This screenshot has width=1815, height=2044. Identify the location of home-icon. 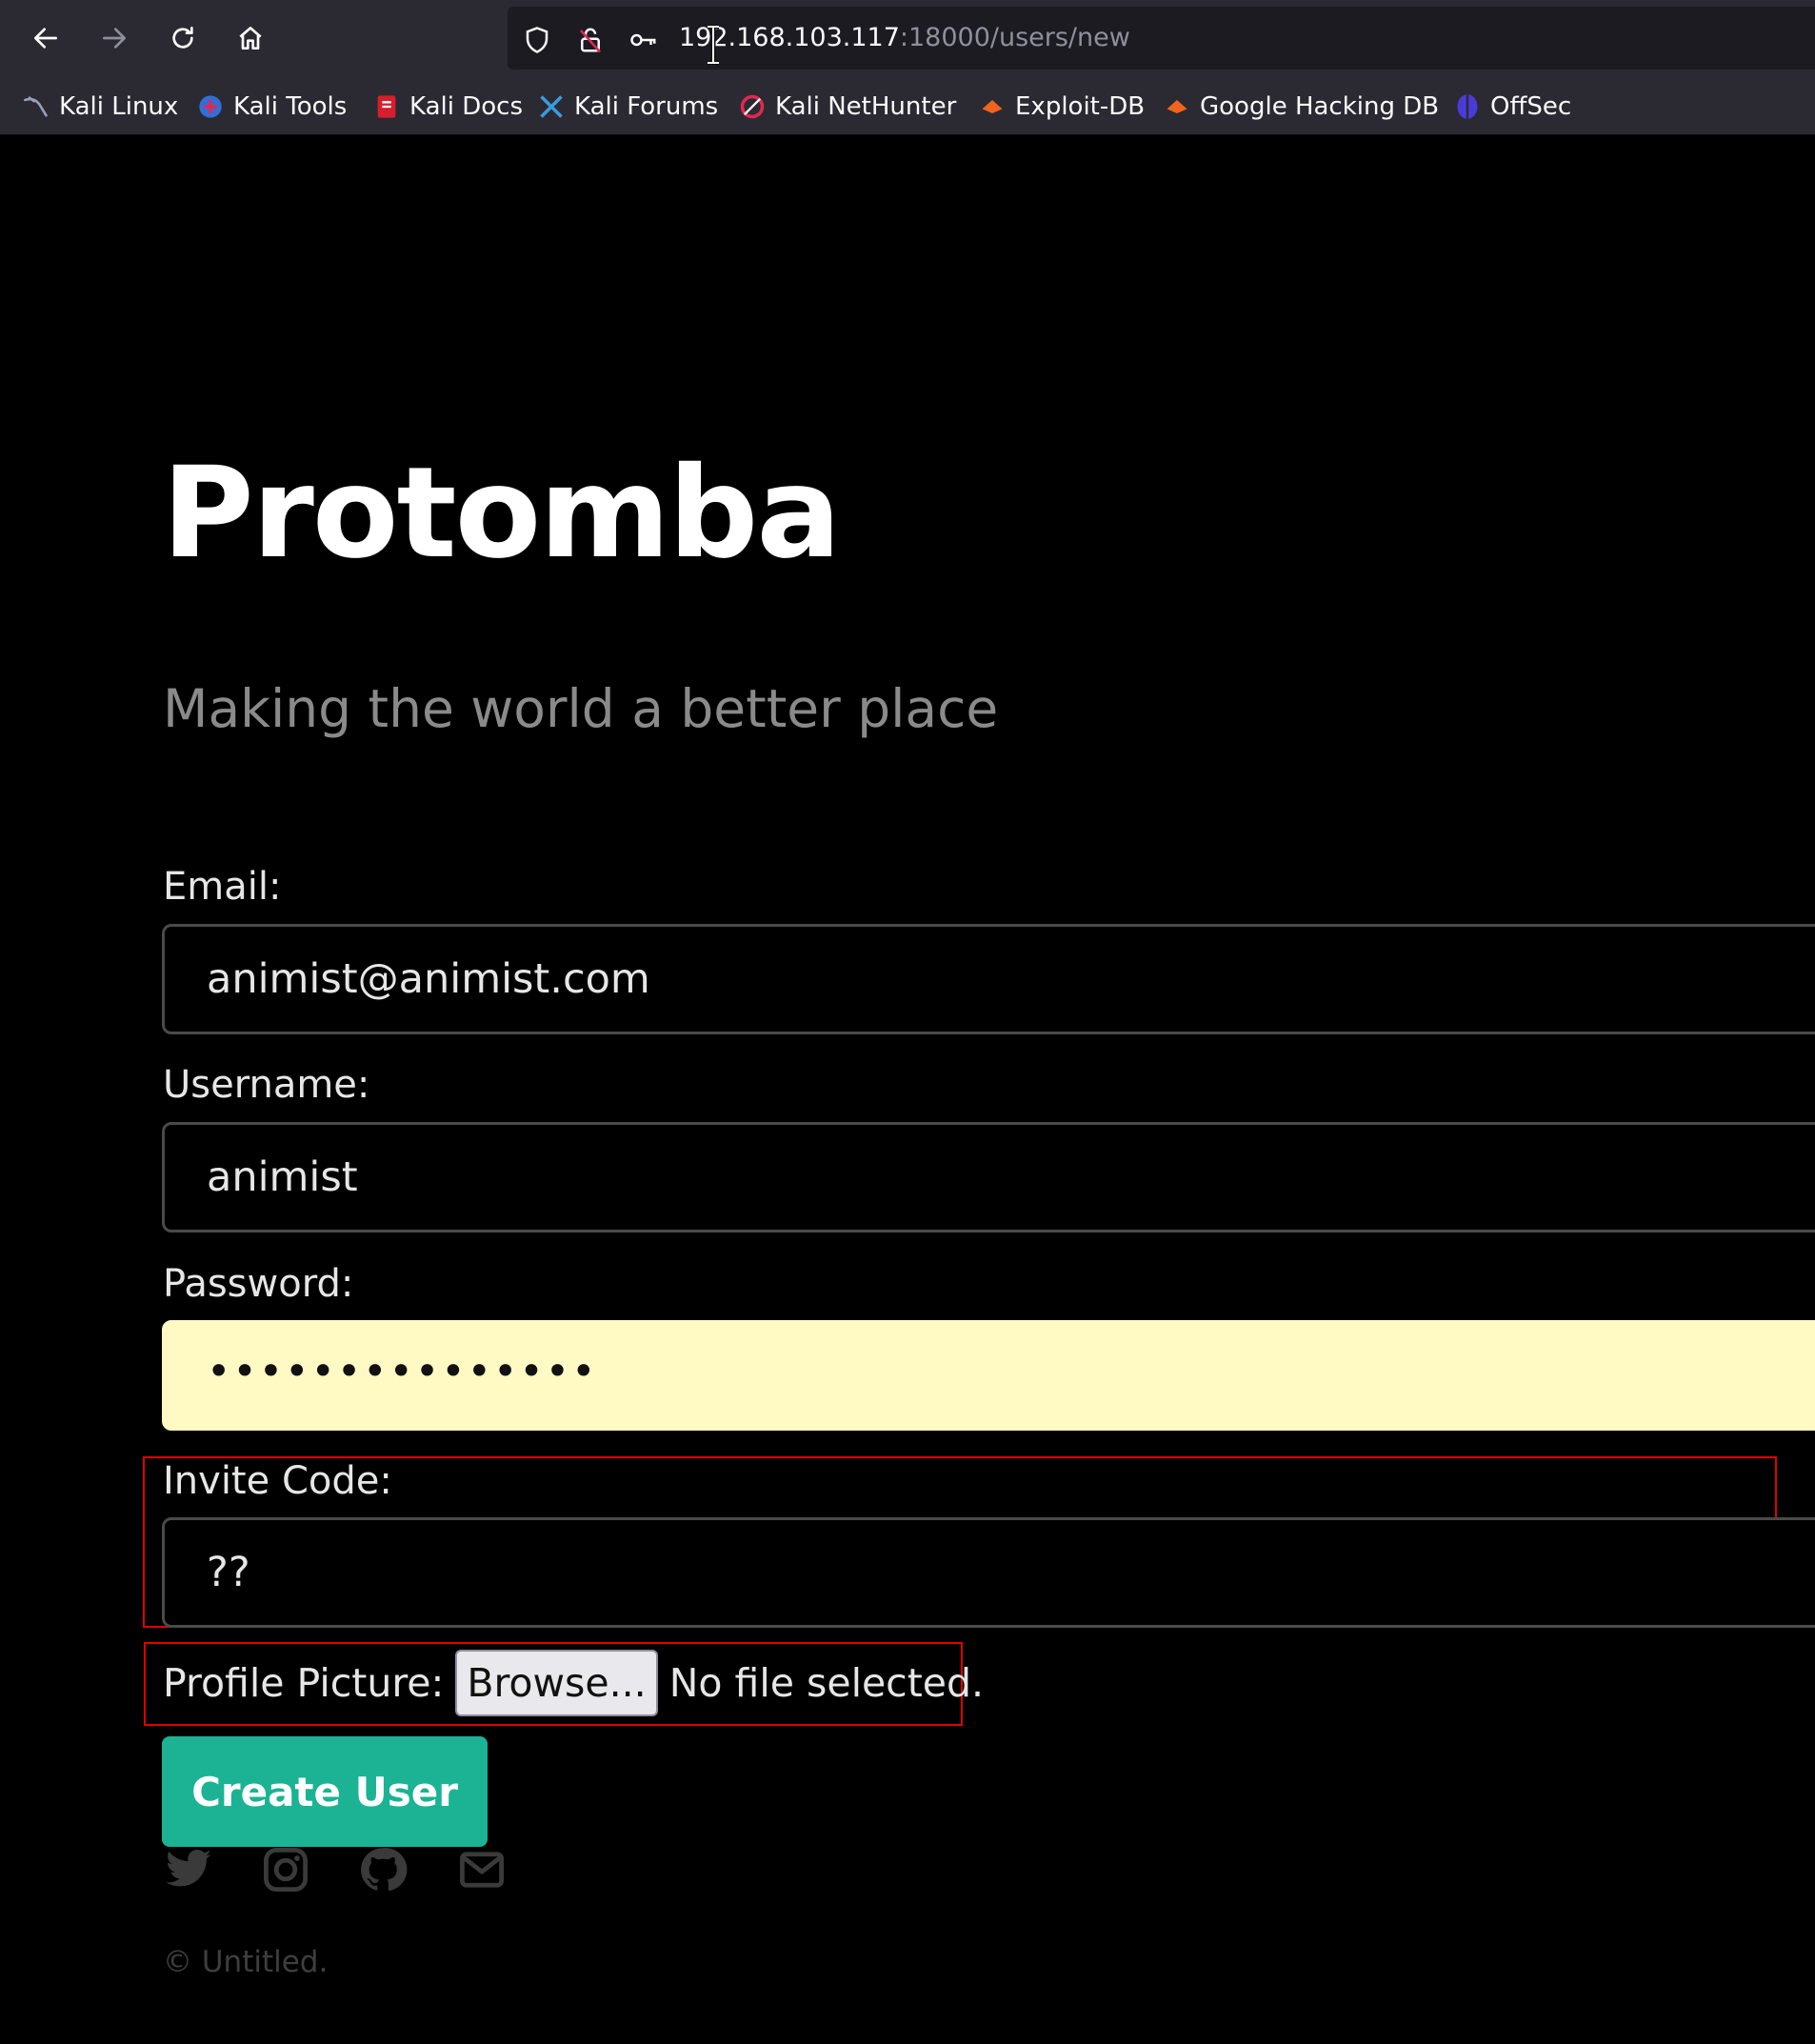
(251, 38).